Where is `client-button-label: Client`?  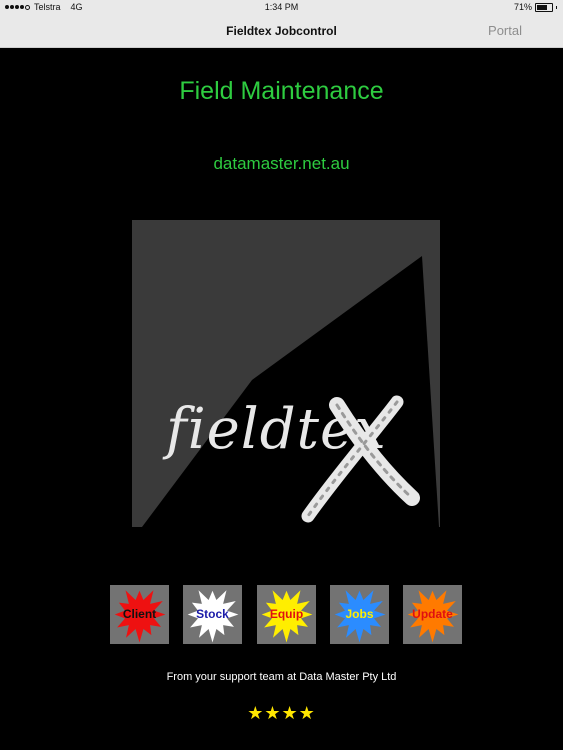 client-button-label: Client is located at coordinates (139, 614).